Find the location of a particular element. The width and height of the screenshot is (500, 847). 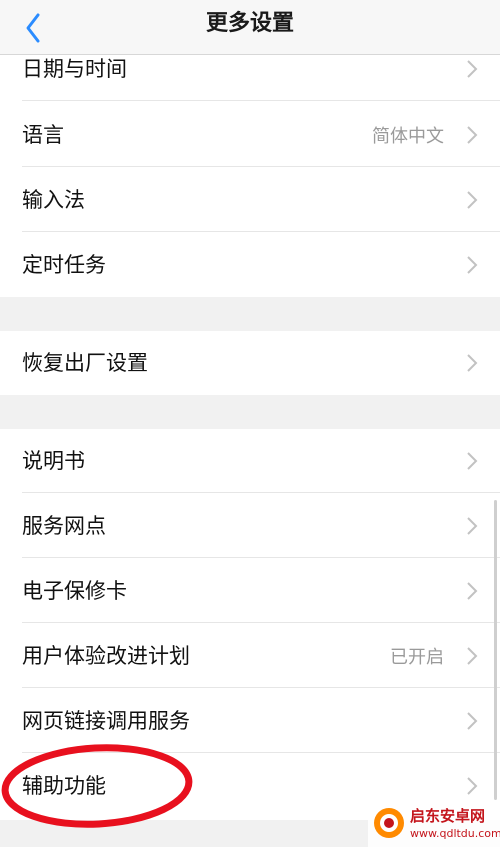

row-label: 语言 is located at coordinates (43, 135).